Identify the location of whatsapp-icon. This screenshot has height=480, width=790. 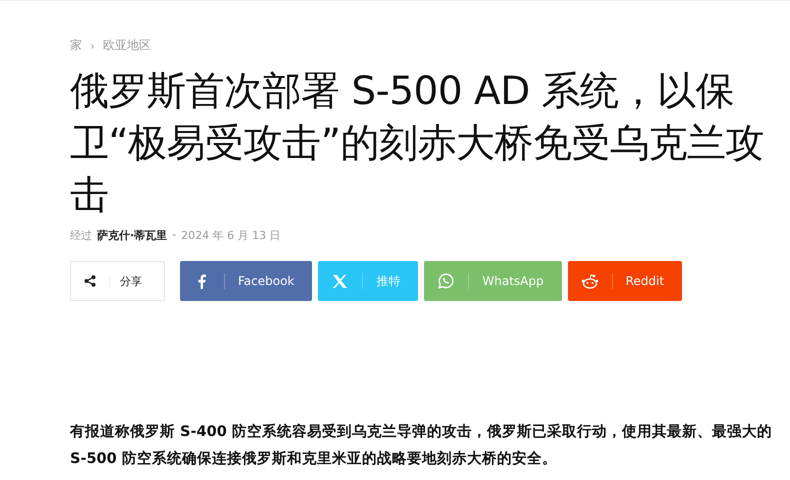
(446, 281).